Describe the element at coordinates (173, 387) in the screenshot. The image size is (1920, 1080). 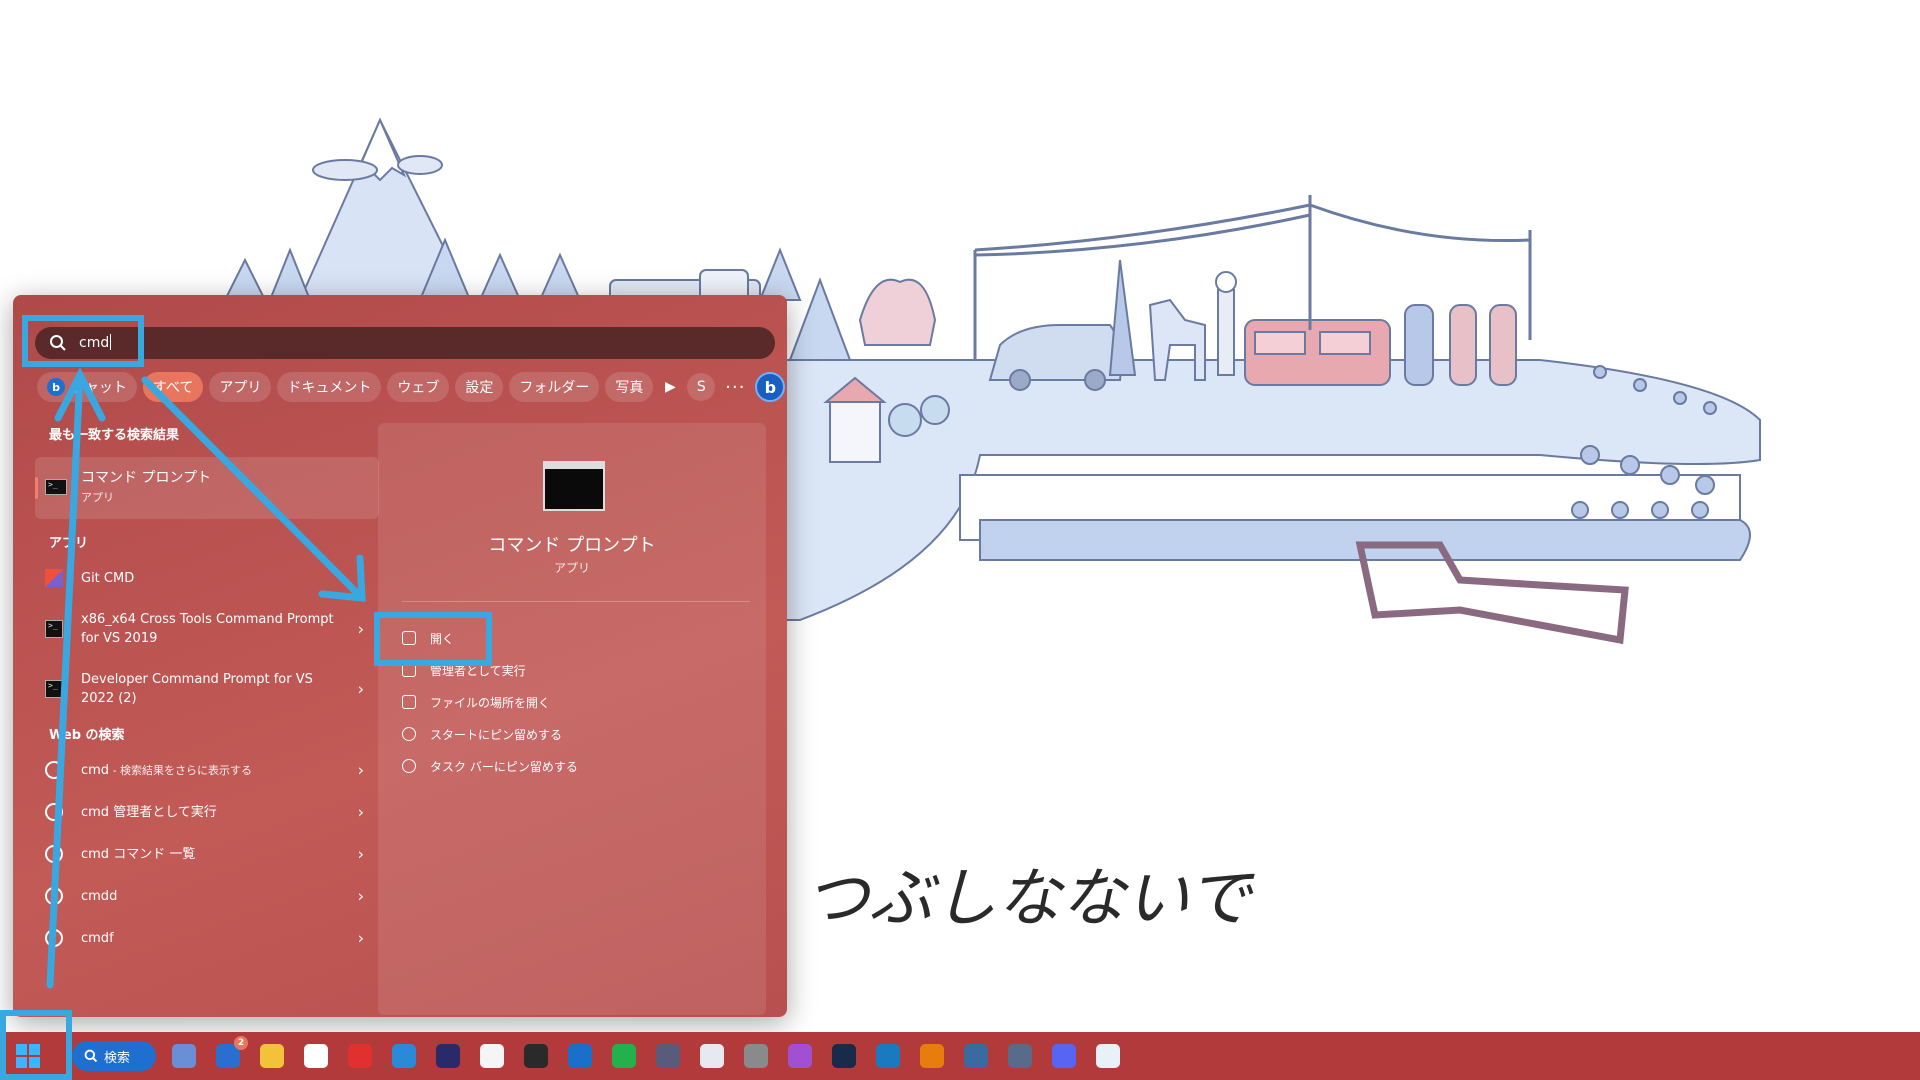
I see `filter-all: すべて` at that location.